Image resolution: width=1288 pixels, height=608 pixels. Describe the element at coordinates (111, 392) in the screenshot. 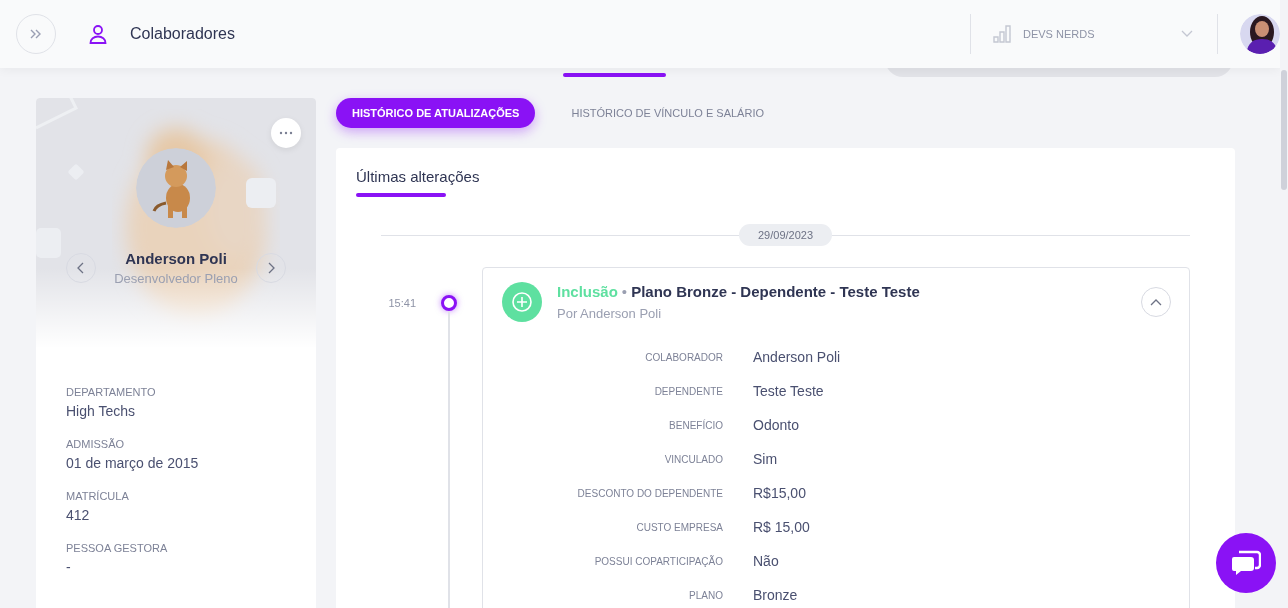

I see `field-label: DEPARTAMENTO` at that location.